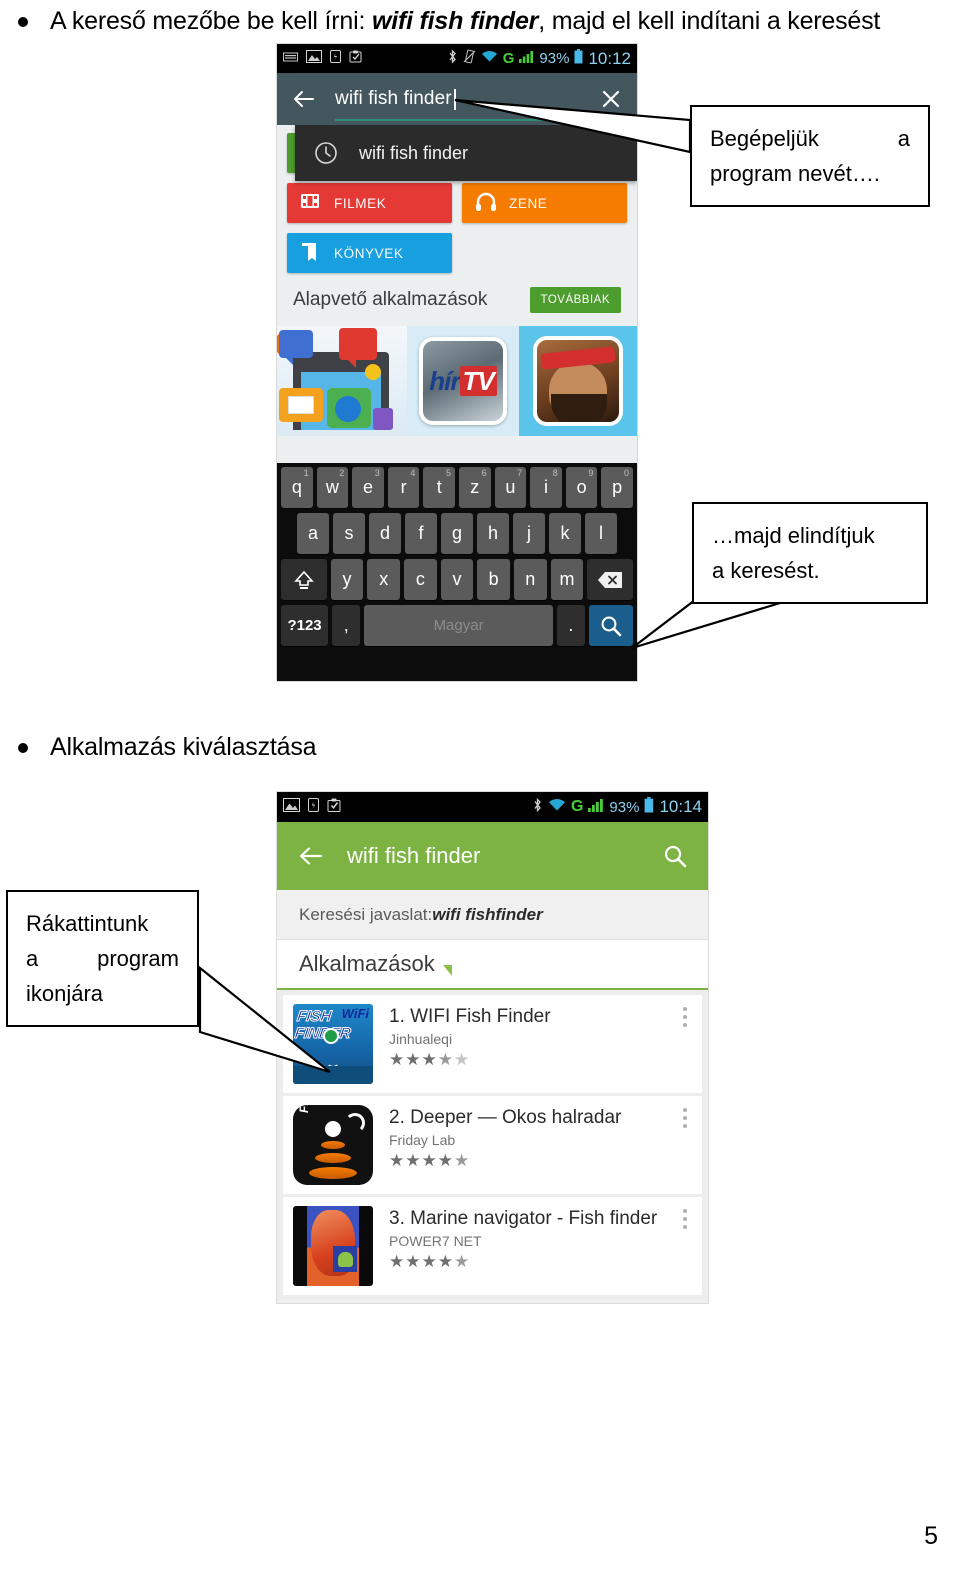 Image resolution: width=960 pixels, height=1573 pixels. Describe the element at coordinates (766, 570) in the screenshot. I see `callout-2-line2: a keresést.` at that location.